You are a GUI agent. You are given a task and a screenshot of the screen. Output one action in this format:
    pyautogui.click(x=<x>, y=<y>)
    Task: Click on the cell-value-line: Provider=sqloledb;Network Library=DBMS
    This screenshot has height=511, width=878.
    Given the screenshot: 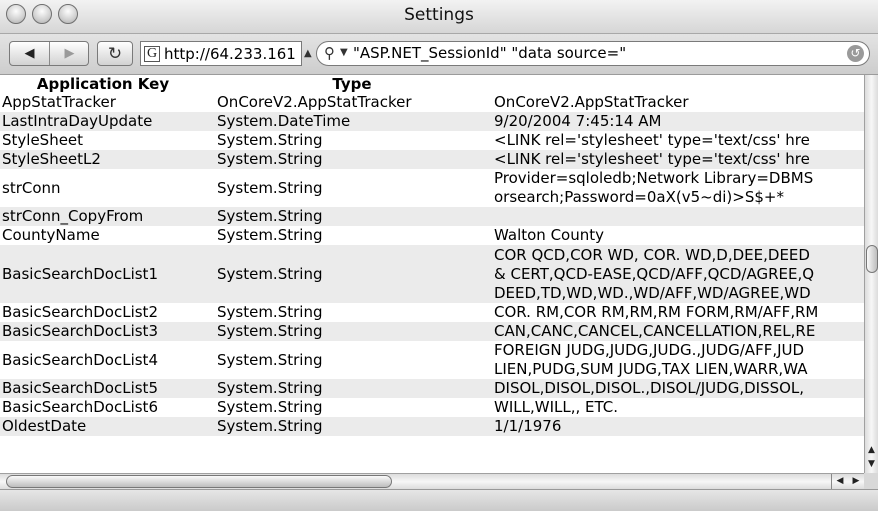 What is the action you would take?
    pyautogui.click(x=654, y=178)
    